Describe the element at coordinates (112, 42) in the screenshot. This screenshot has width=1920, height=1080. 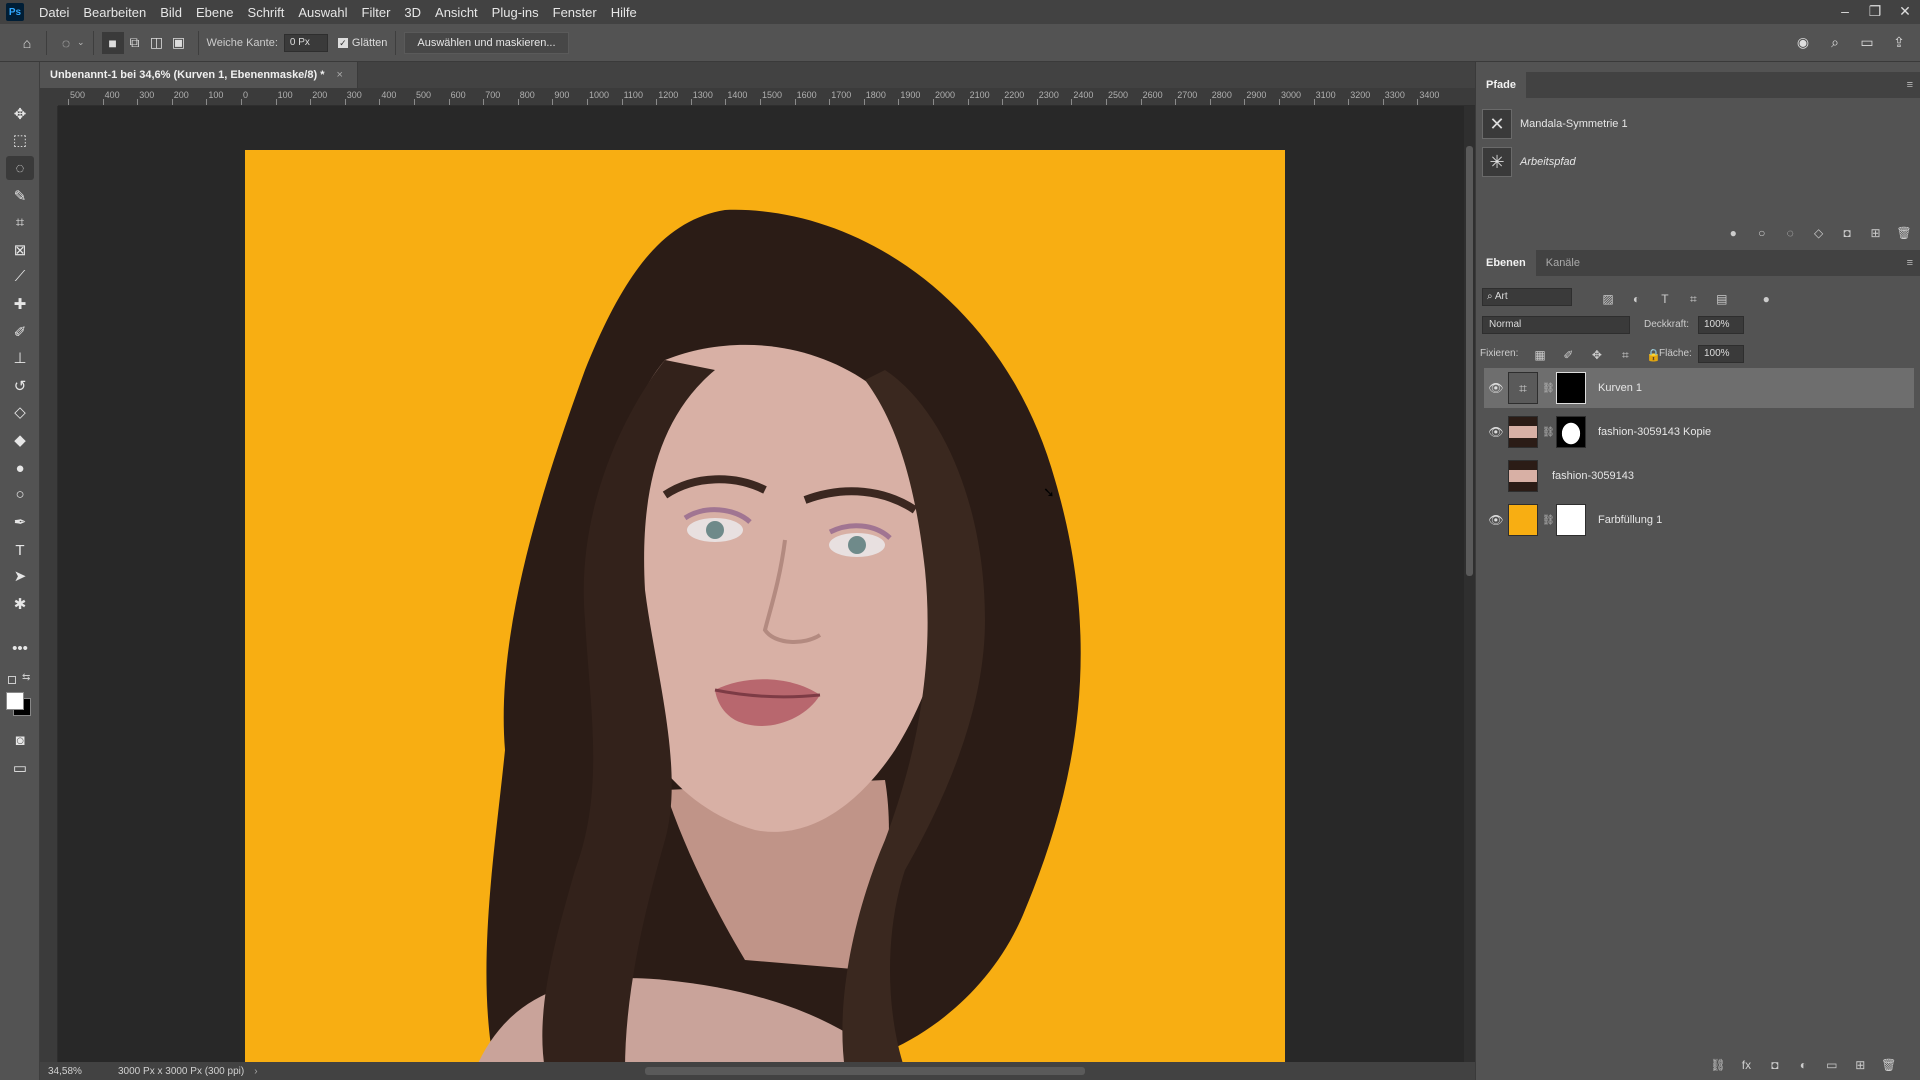
I see `new-selection-icon: ■` at that location.